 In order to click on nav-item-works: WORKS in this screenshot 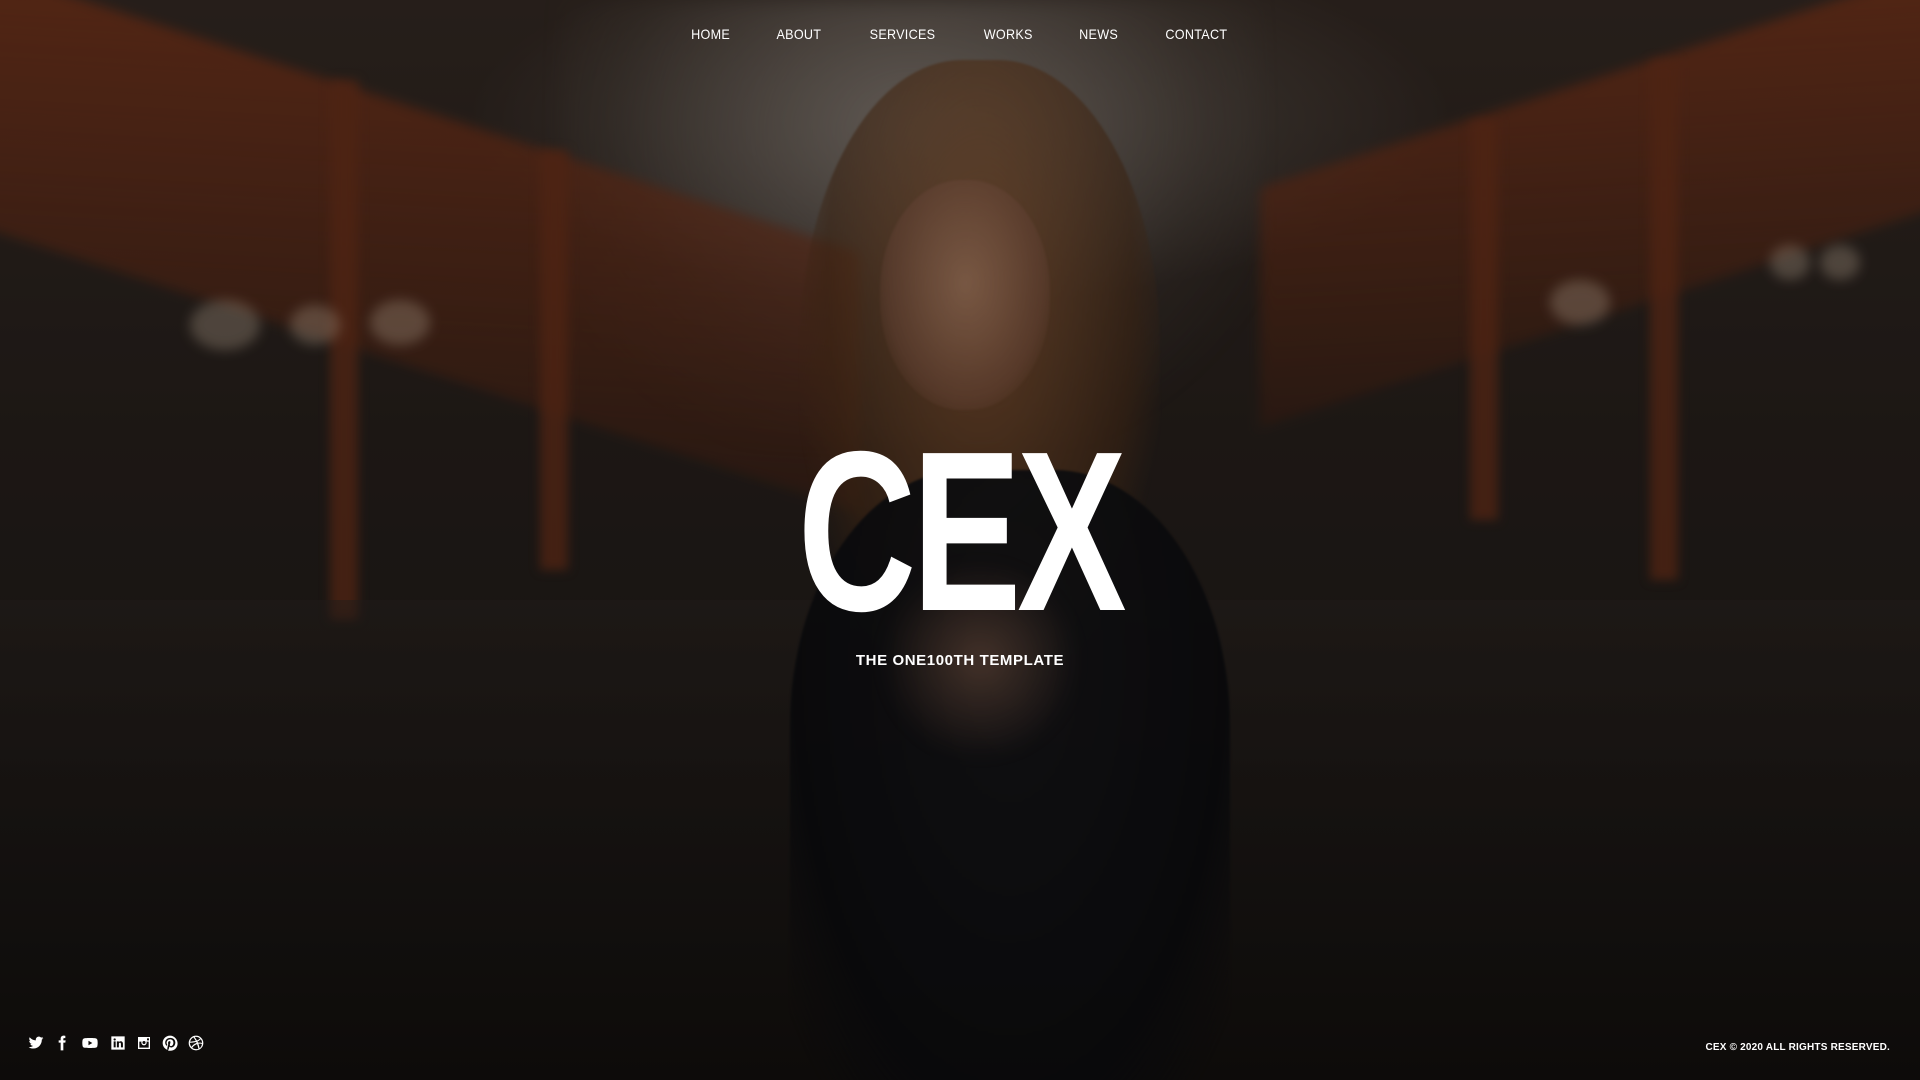, I will do `click(1008, 34)`.